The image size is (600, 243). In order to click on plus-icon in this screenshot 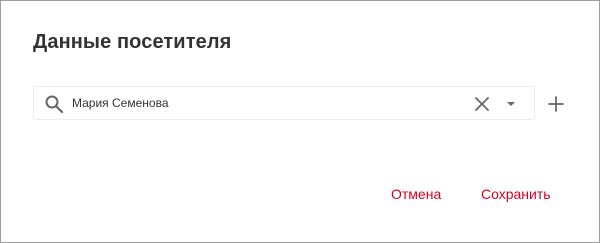, I will do `click(556, 104)`.